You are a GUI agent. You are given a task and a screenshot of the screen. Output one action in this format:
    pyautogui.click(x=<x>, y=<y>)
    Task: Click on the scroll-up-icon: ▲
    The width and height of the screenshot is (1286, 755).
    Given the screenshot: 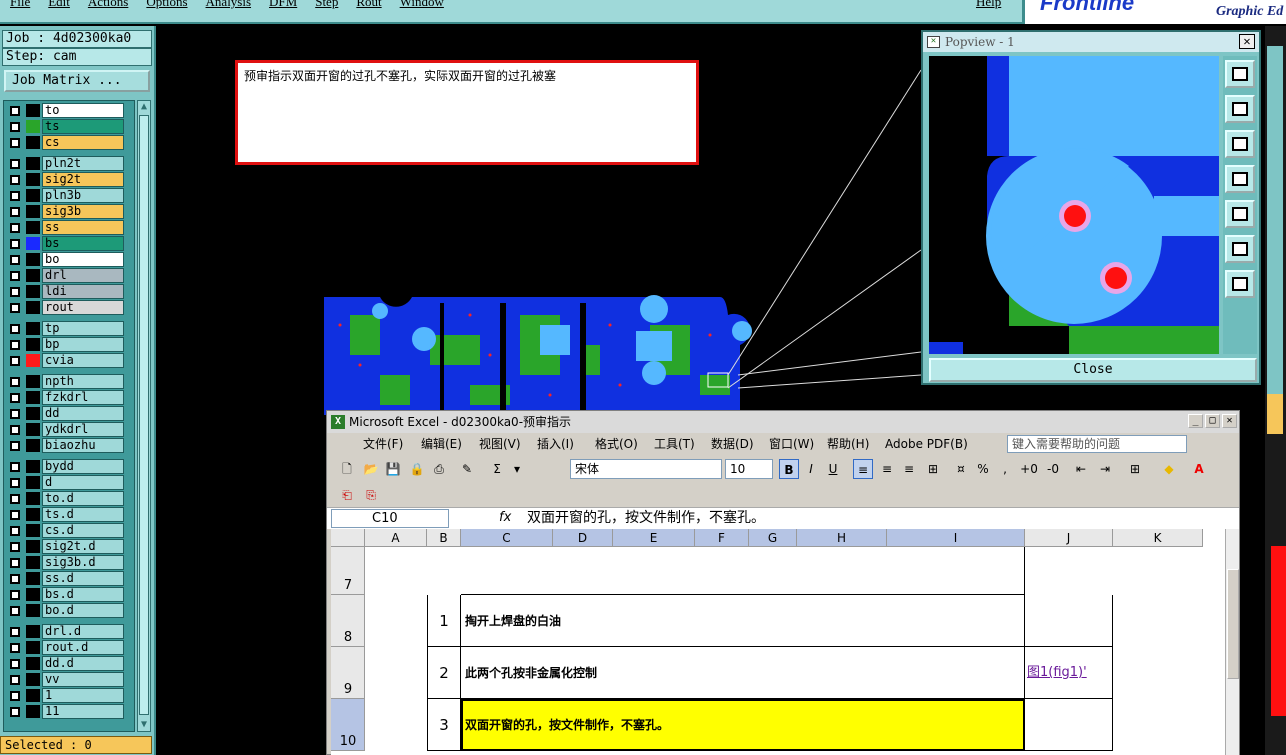 What is the action you would take?
    pyautogui.click(x=144, y=107)
    